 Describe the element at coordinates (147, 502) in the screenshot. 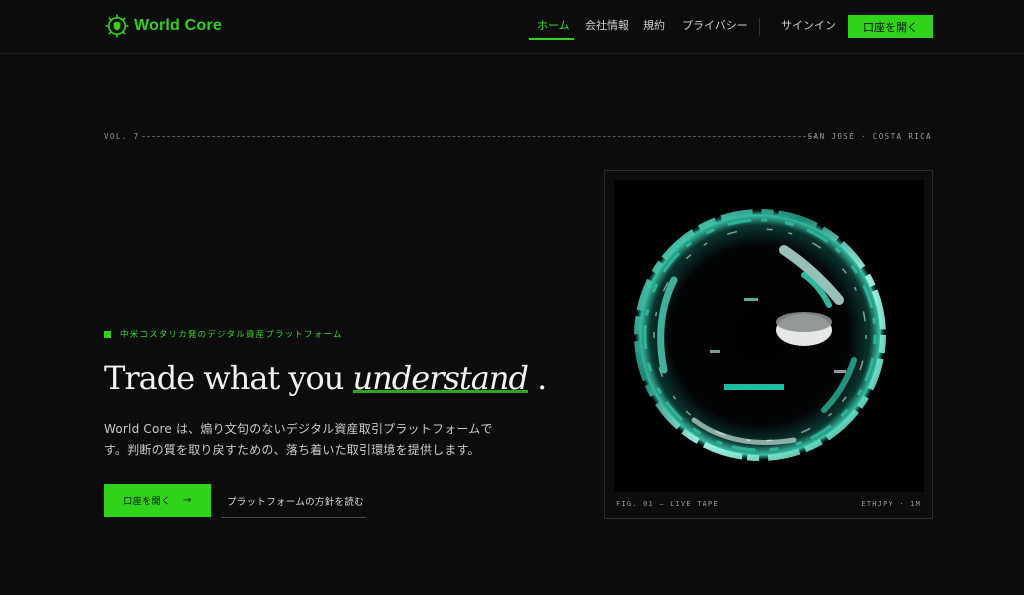

I see `cta-primary-label: 口座を開く` at that location.